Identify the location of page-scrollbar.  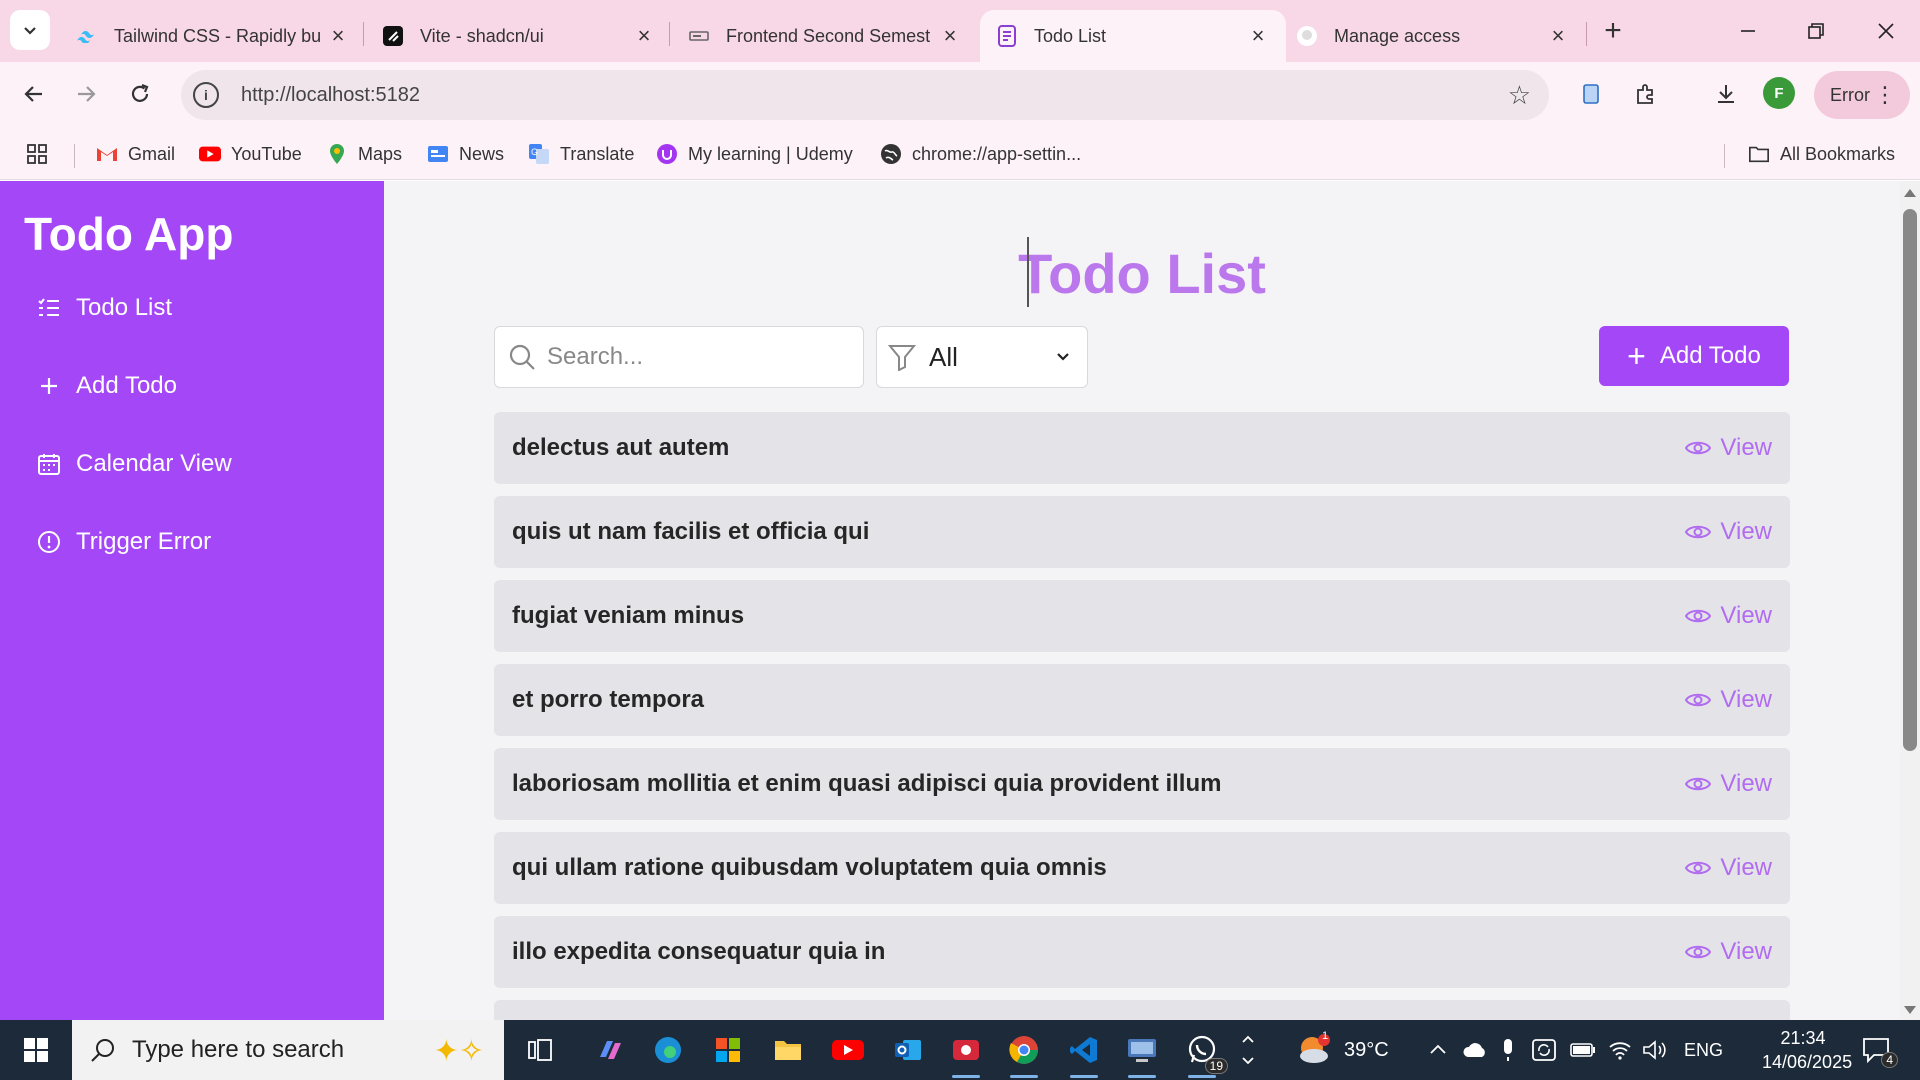
(1910, 600).